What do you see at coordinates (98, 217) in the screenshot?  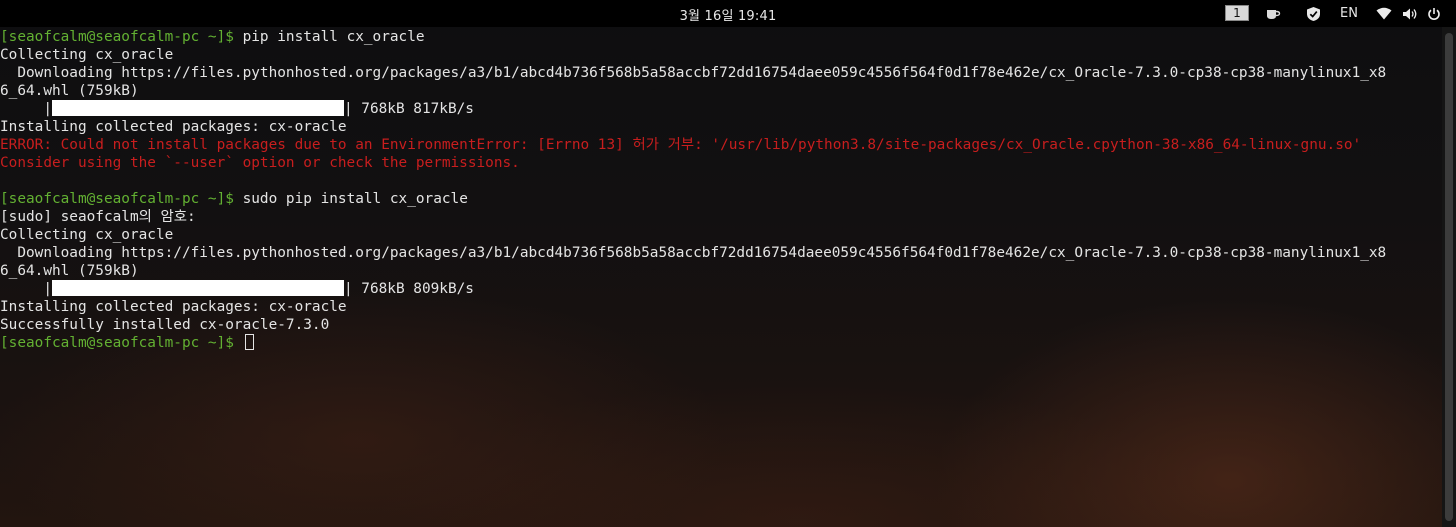 I see `terminal-line: [sudo] seaofcalm의 암호:` at bounding box center [98, 217].